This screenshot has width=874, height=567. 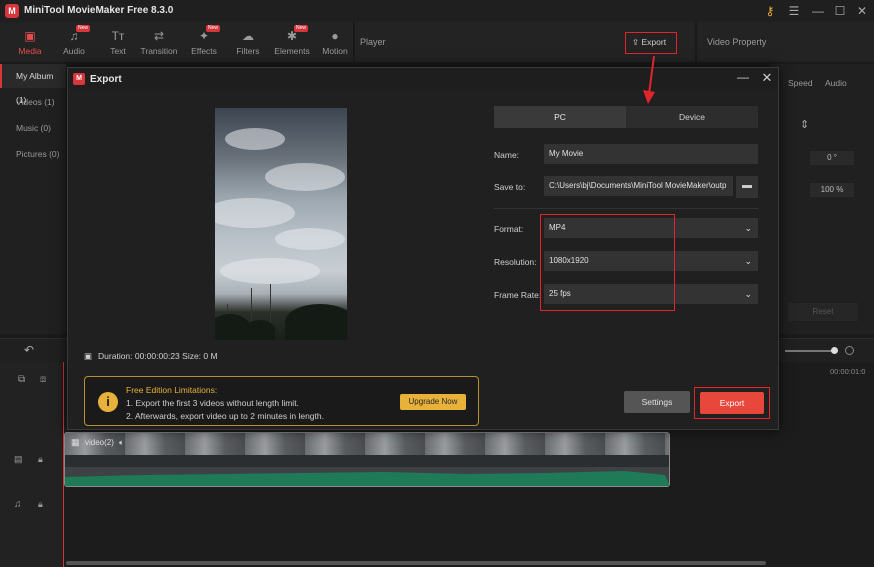 What do you see at coordinates (651, 154) in the screenshot?
I see `name-field: My Movie` at bounding box center [651, 154].